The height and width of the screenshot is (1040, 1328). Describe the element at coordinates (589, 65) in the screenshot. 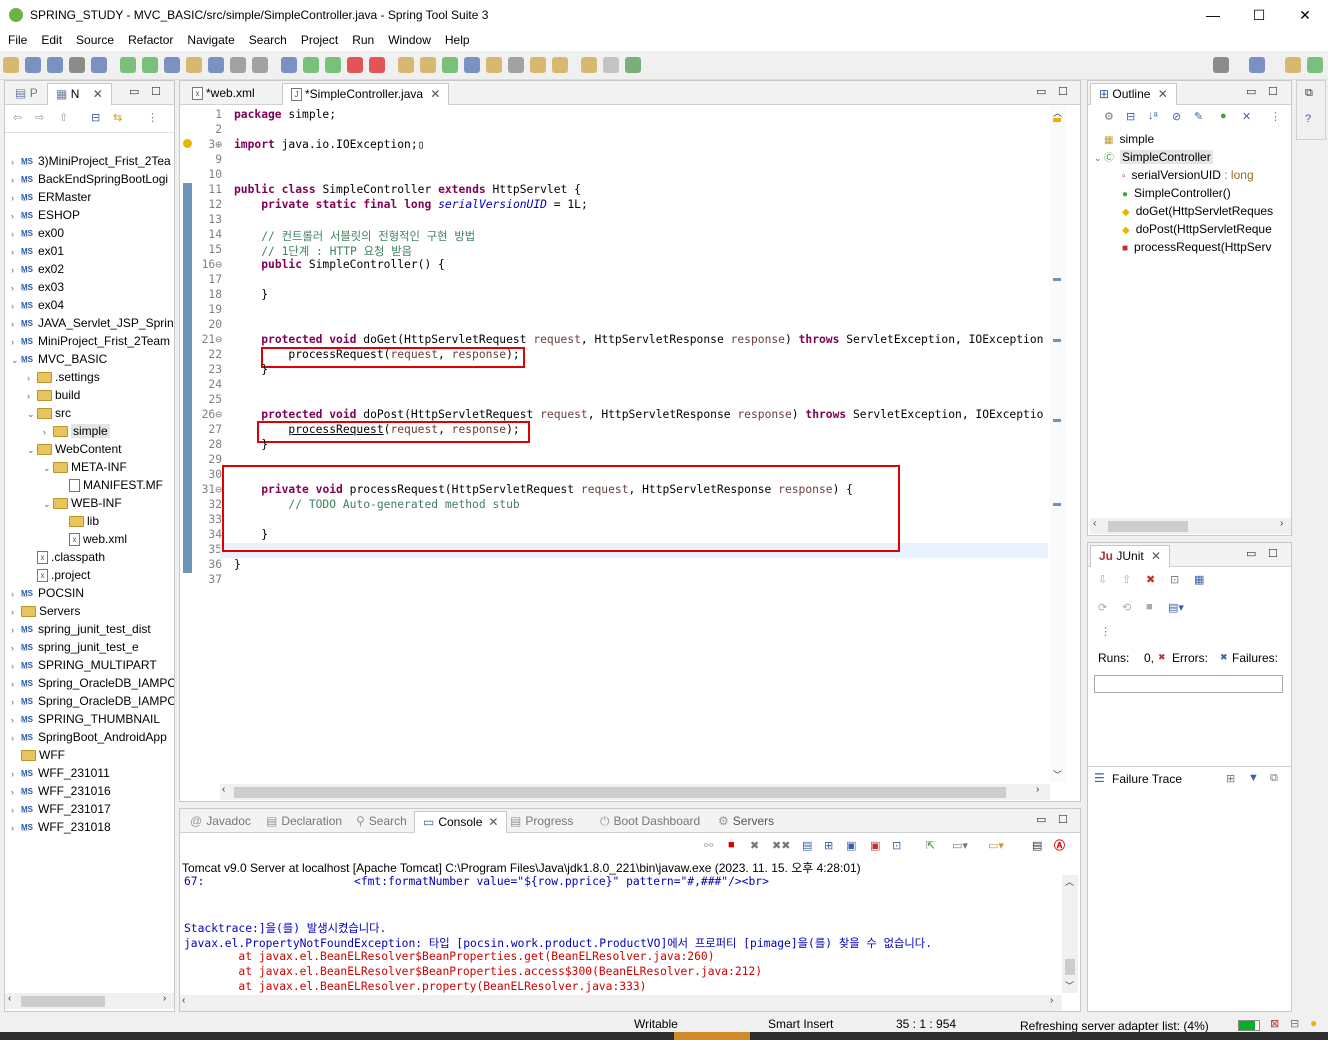

I see `back-icon` at that location.